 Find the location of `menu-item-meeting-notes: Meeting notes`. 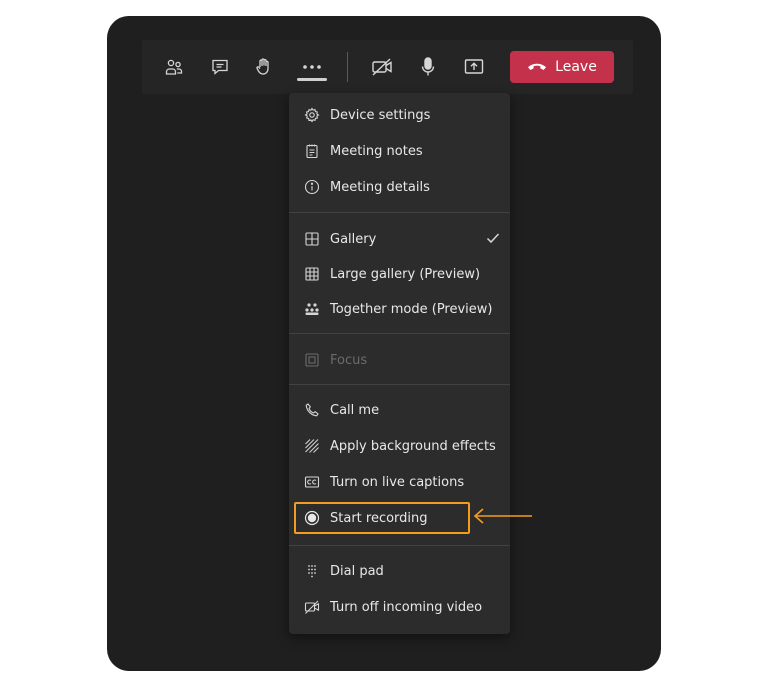

menu-item-meeting-notes: Meeting notes is located at coordinates (399, 151).